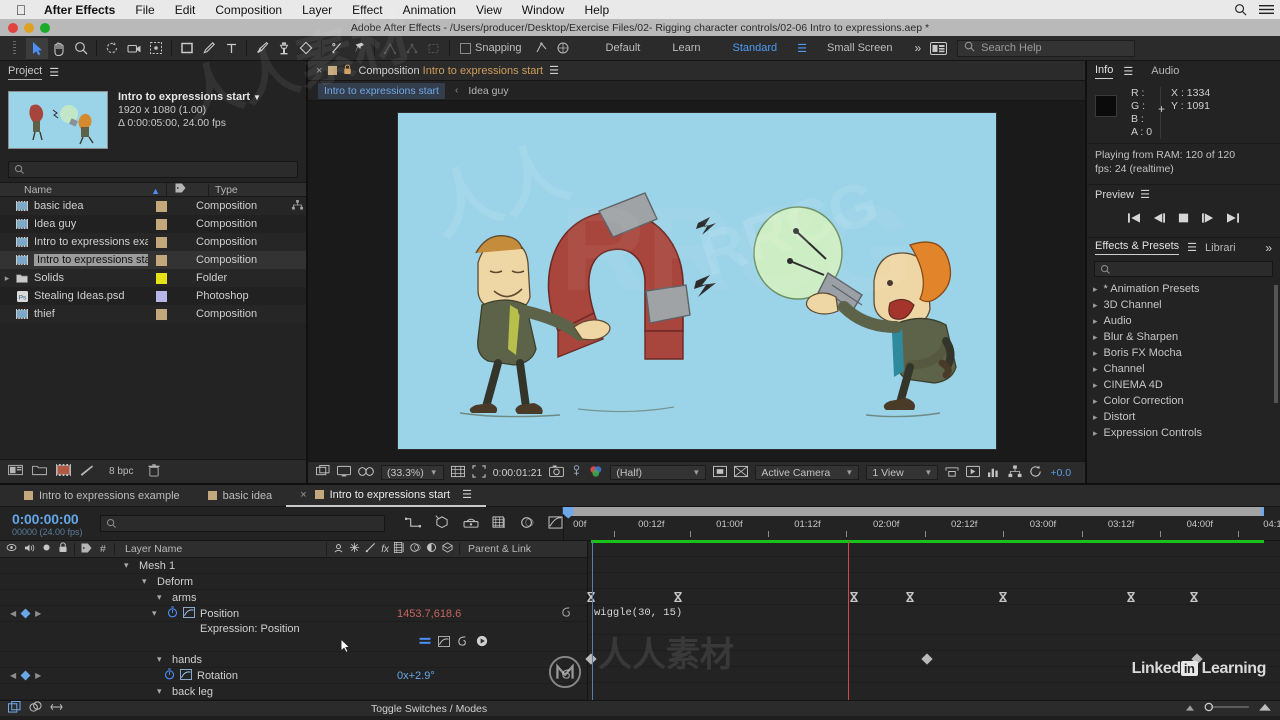 Image resolution: width=1280 pixels, height=720 pixels. I want to click on view-layout-select: 1 View ▼, so click(902, 472).